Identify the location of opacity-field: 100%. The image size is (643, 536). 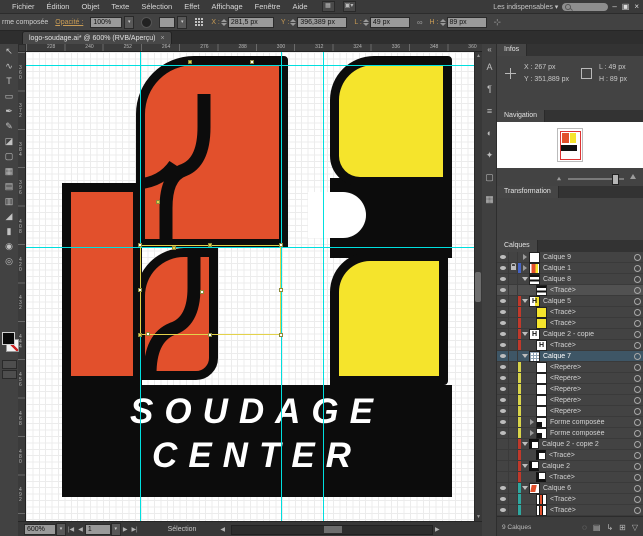
(106, 22).